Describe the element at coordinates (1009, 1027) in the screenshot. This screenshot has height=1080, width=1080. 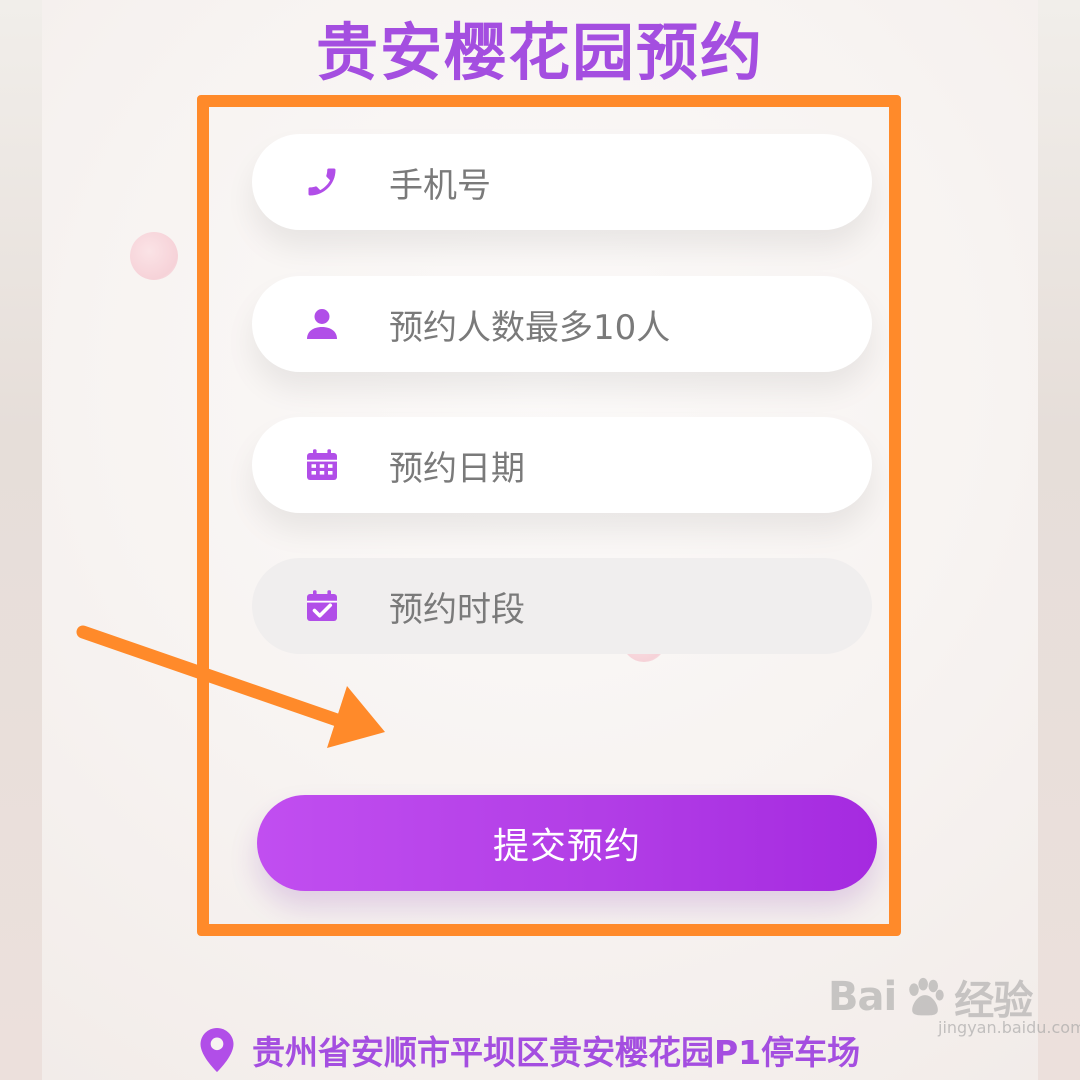
I see `watermark-url: jingyan.baidu.com` at that location.